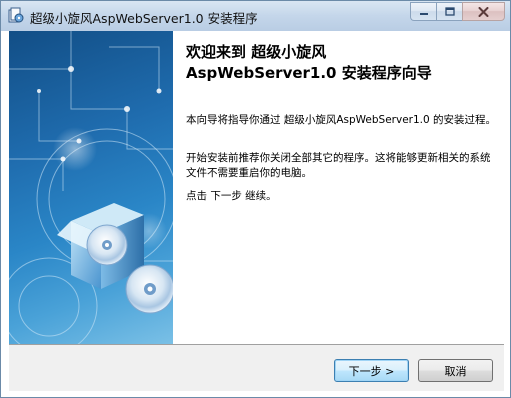  I want to click on button-bar: 下一步 > 取消, so click(256, 367).